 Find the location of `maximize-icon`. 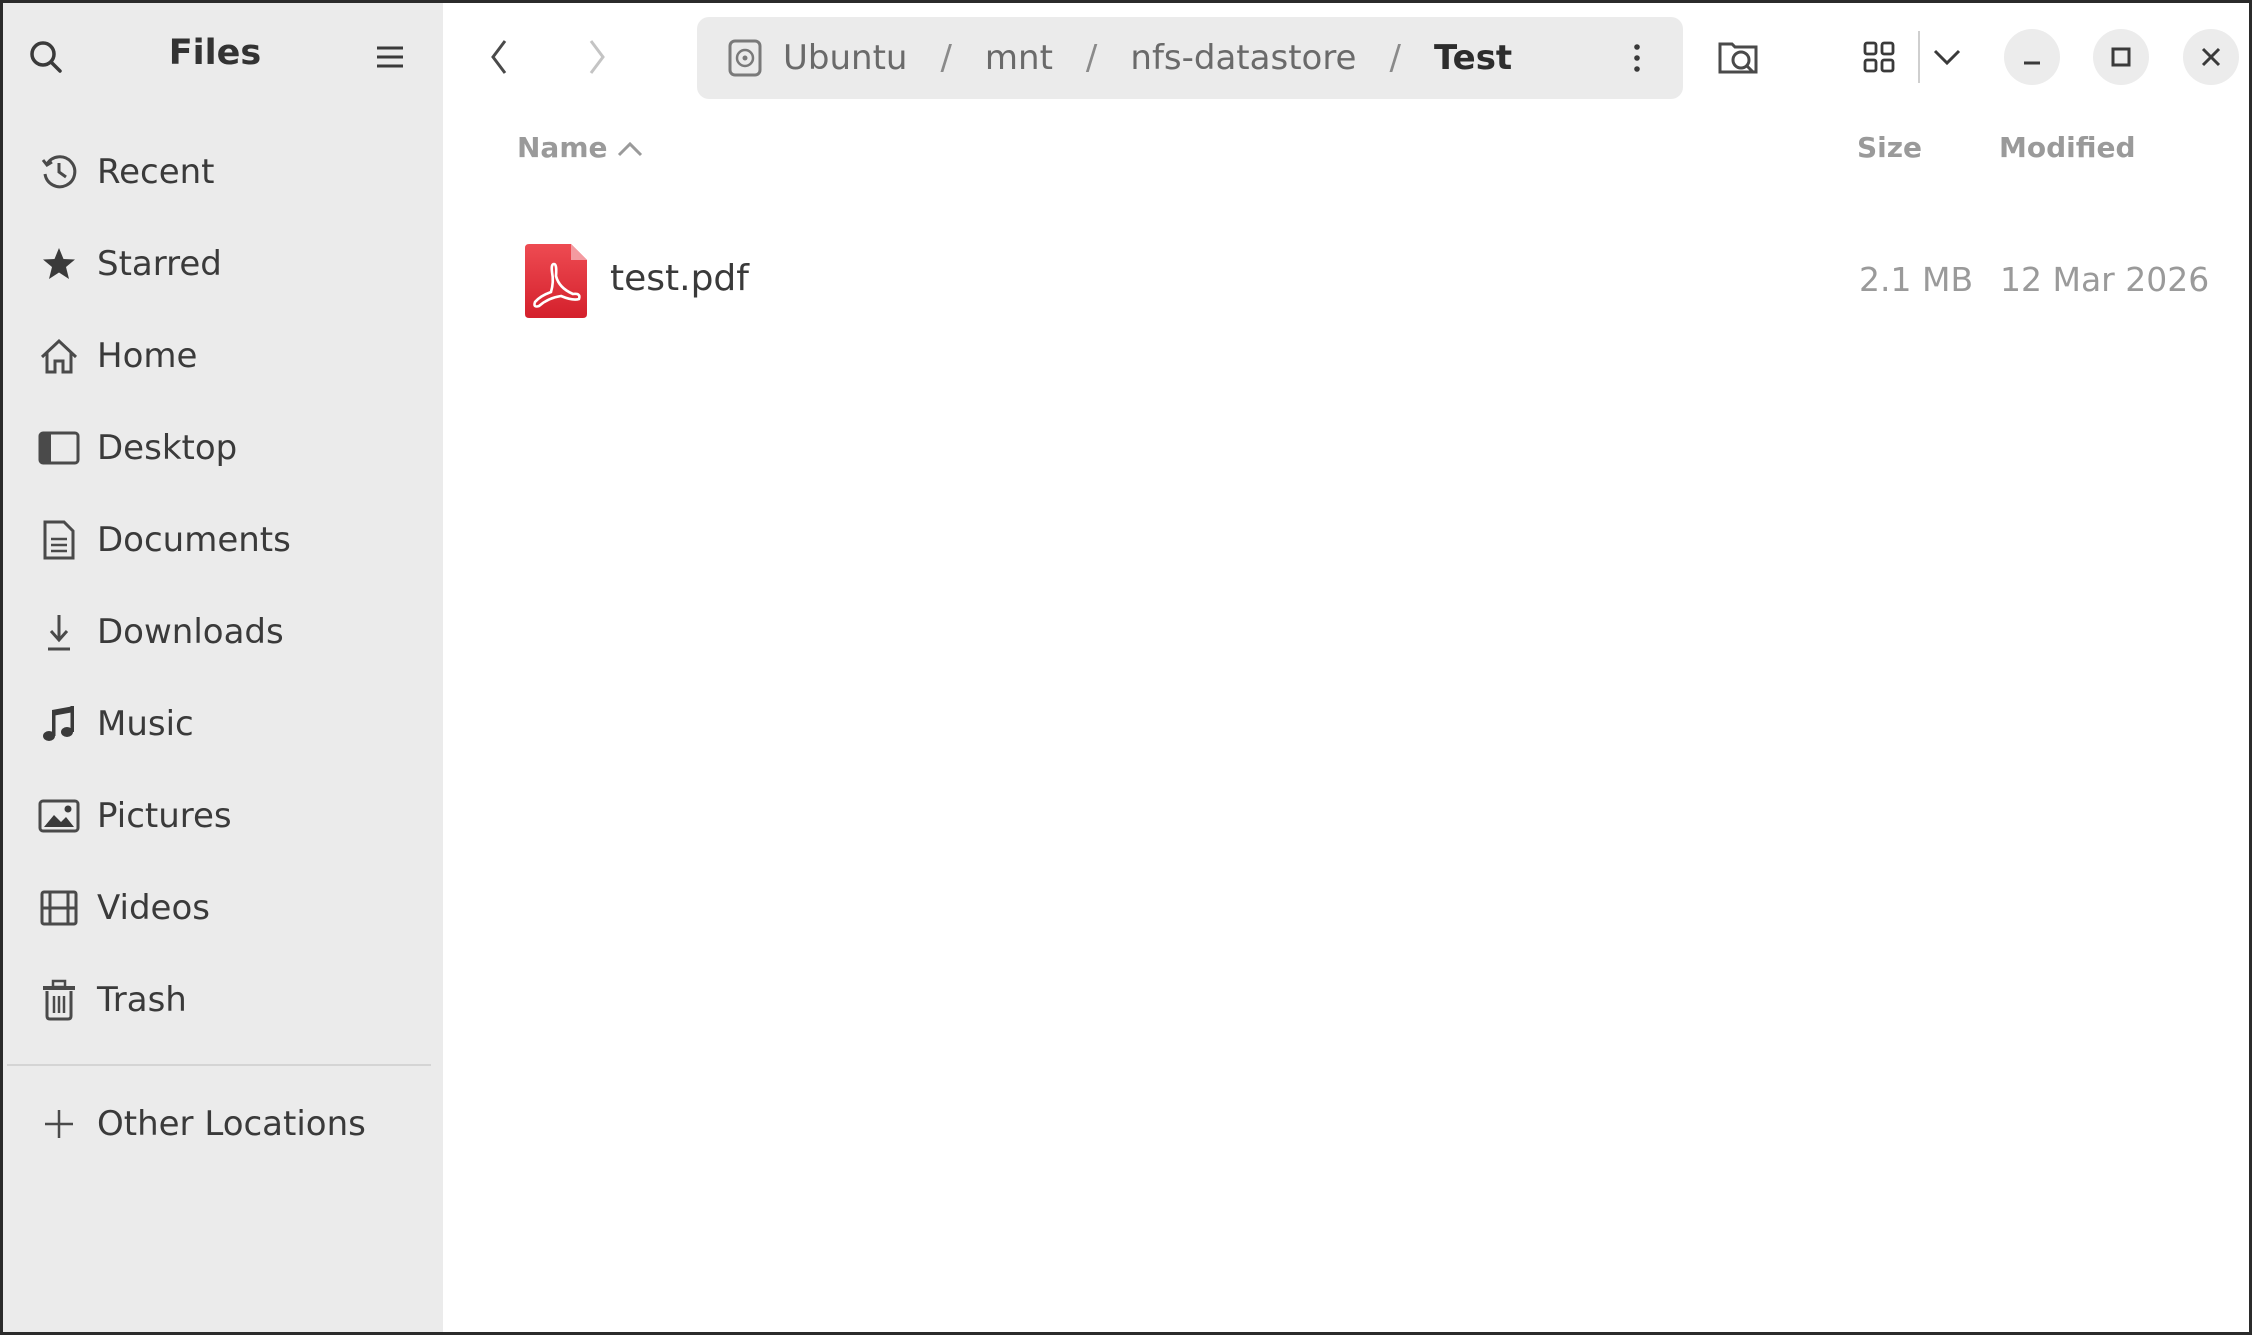

maximize-icon is located at coordinates (2121, 57).